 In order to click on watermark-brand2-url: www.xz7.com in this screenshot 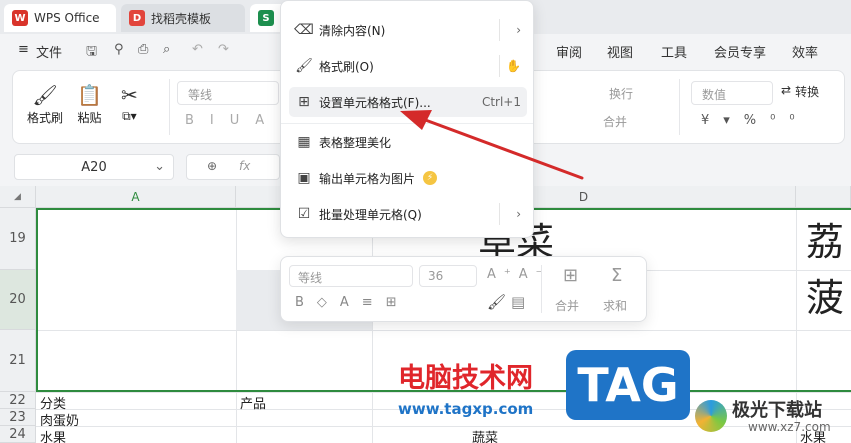, I will do `click(789, 427)`.